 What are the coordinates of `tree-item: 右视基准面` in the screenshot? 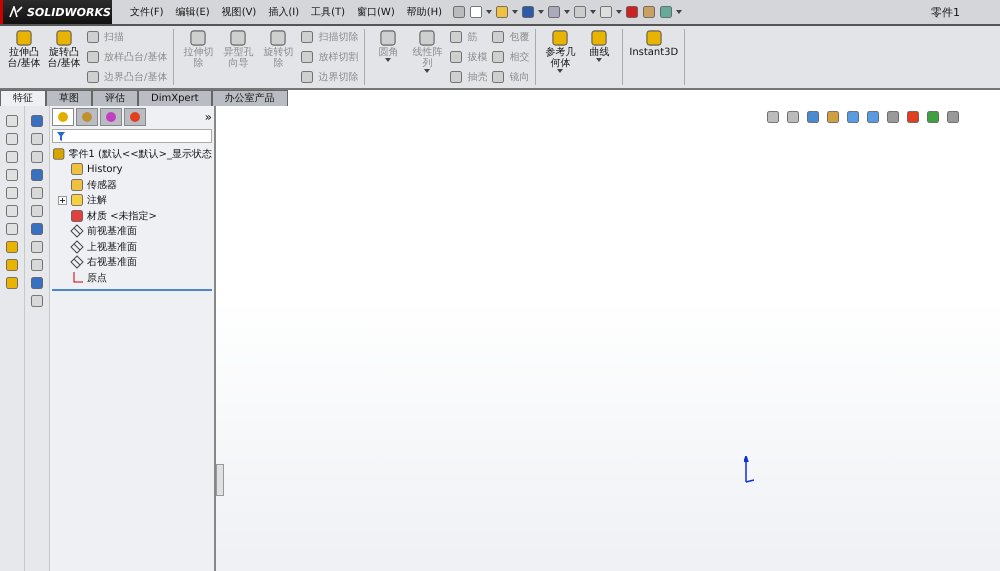 It's located at (112, 262).